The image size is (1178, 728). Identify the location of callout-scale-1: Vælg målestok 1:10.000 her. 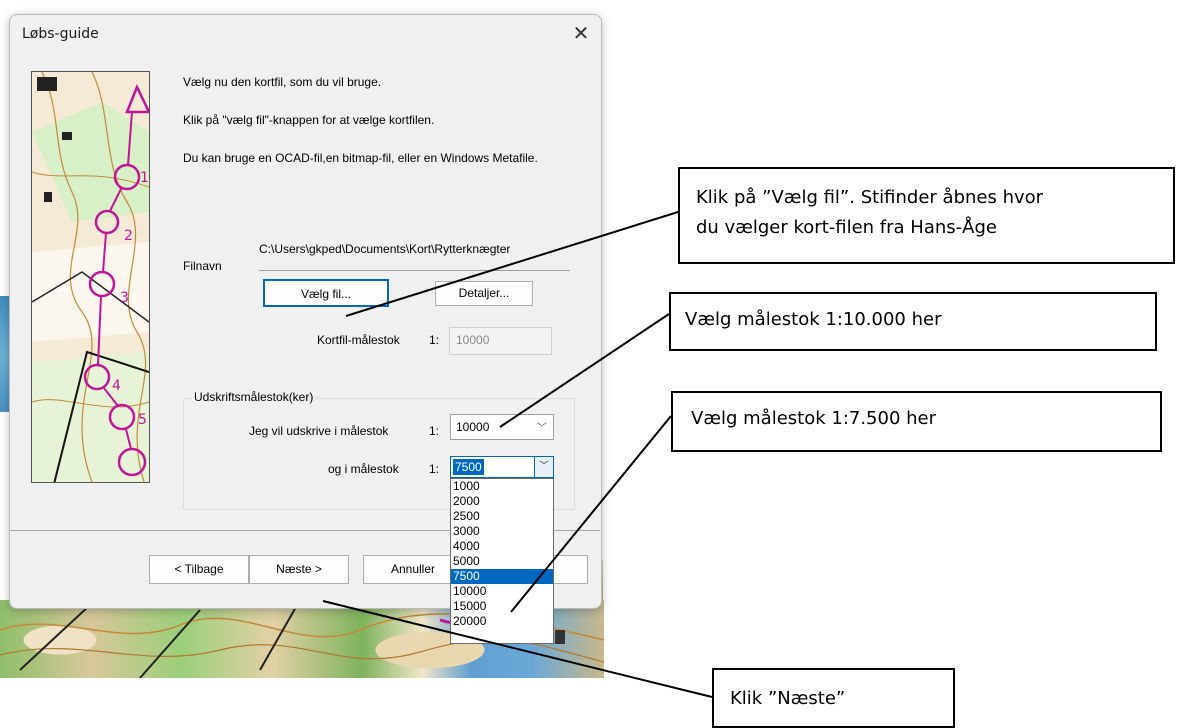
(913, 321).